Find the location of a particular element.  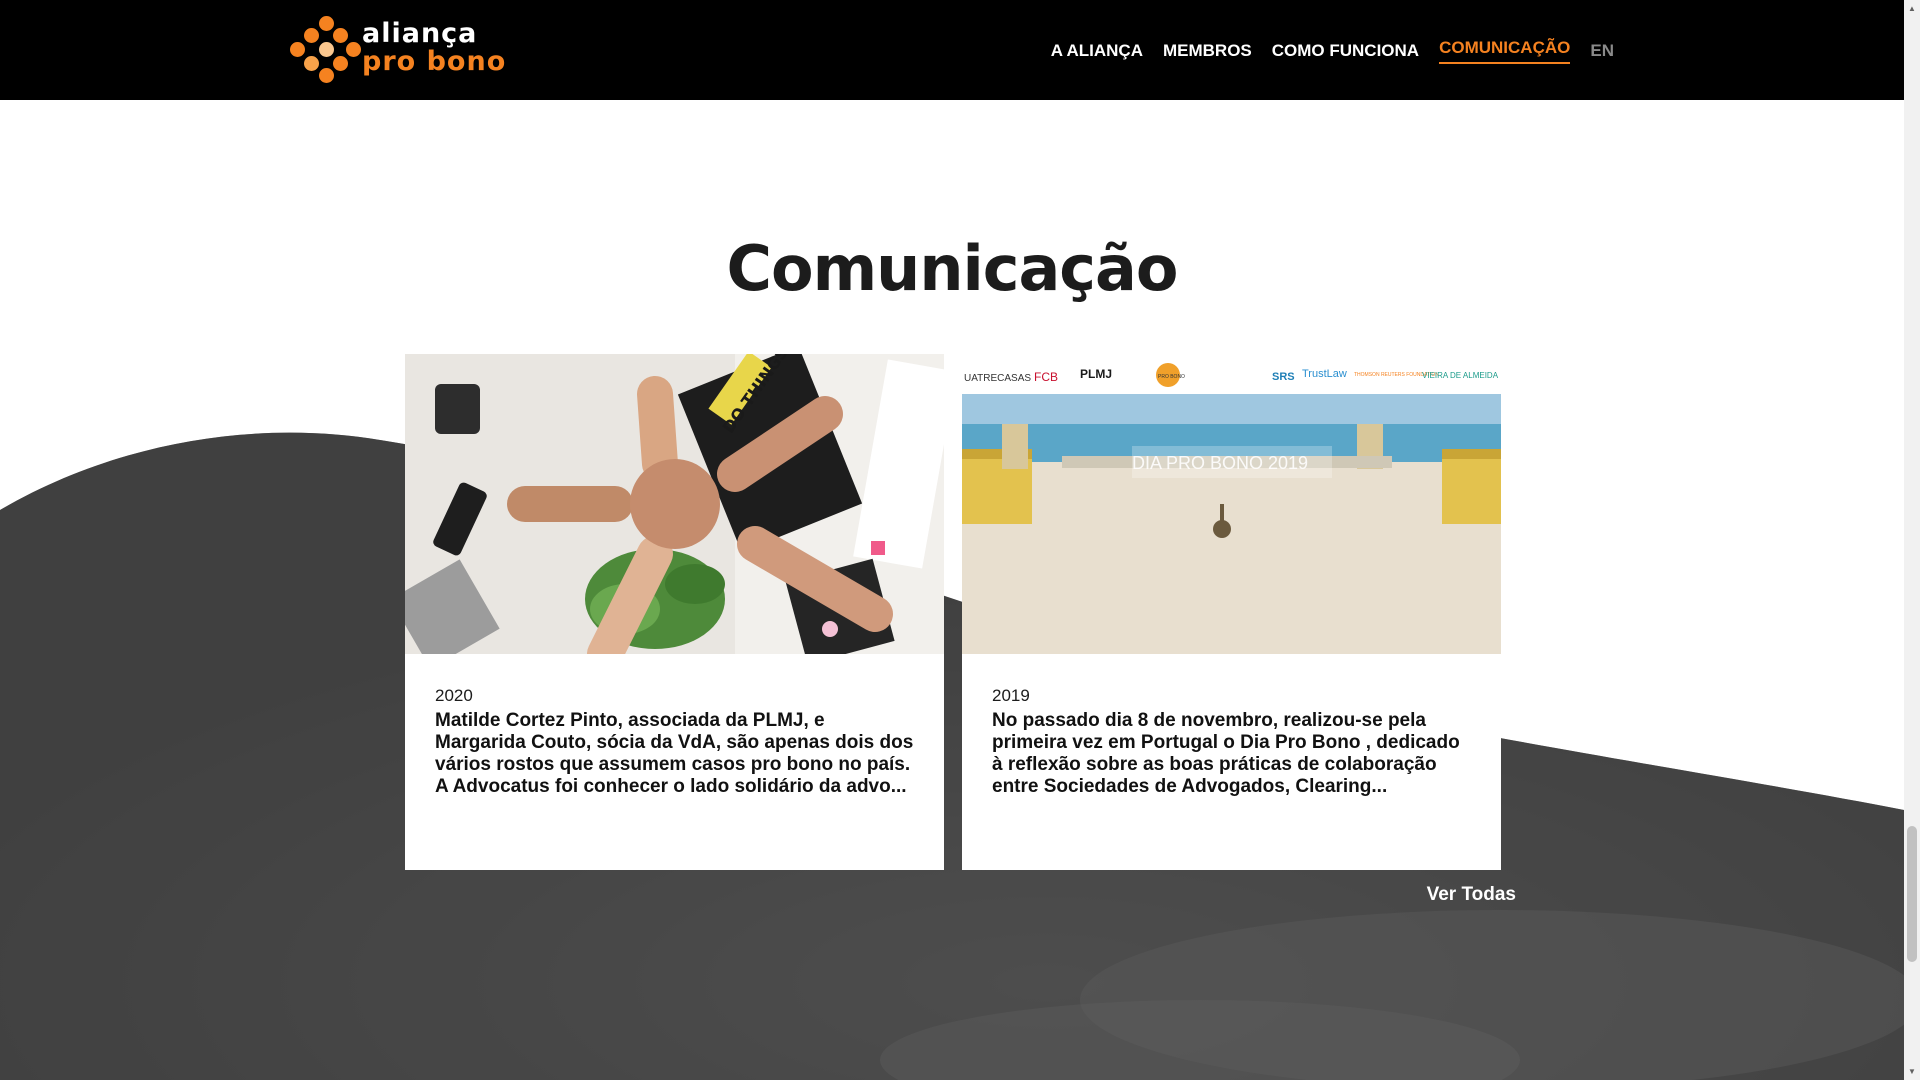

section-title: Comunicação is located at coordinates (952, 268).